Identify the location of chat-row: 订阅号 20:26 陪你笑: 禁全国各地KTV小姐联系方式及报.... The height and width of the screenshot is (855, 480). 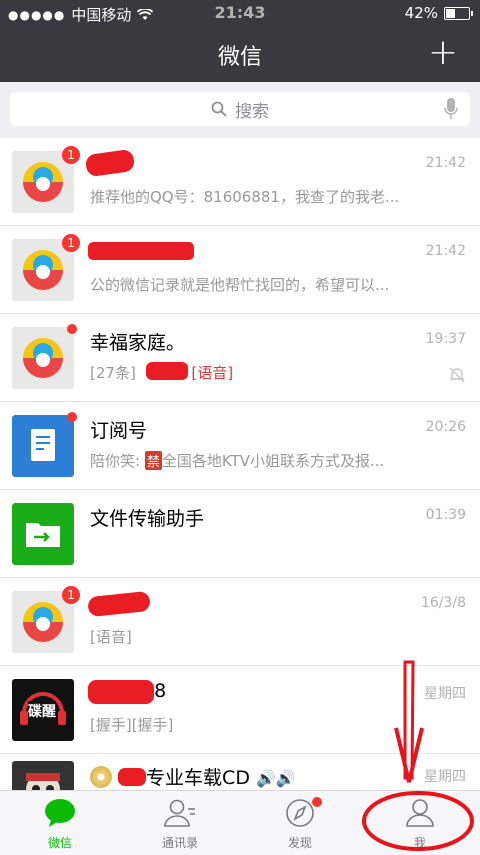
(240, 446).